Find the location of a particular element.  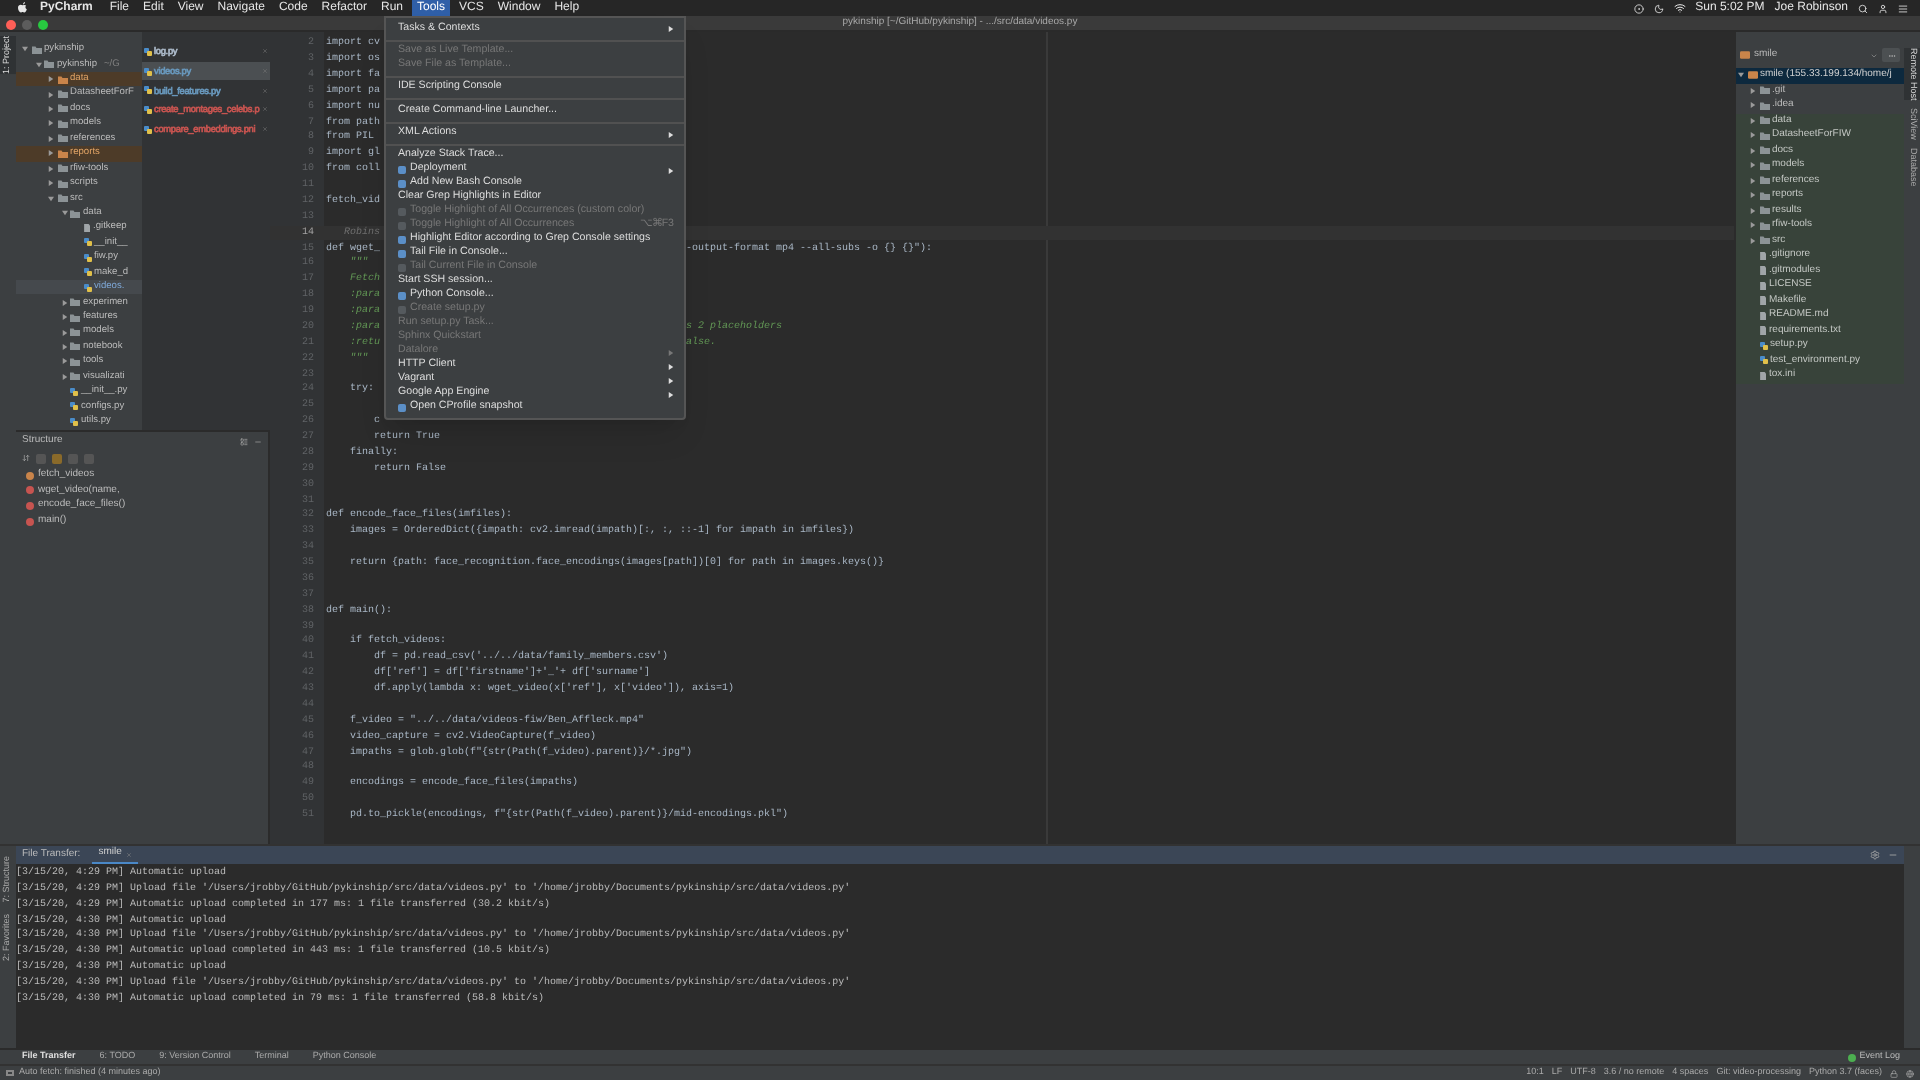

lock-icon is located at coordinates (1894, 1073).